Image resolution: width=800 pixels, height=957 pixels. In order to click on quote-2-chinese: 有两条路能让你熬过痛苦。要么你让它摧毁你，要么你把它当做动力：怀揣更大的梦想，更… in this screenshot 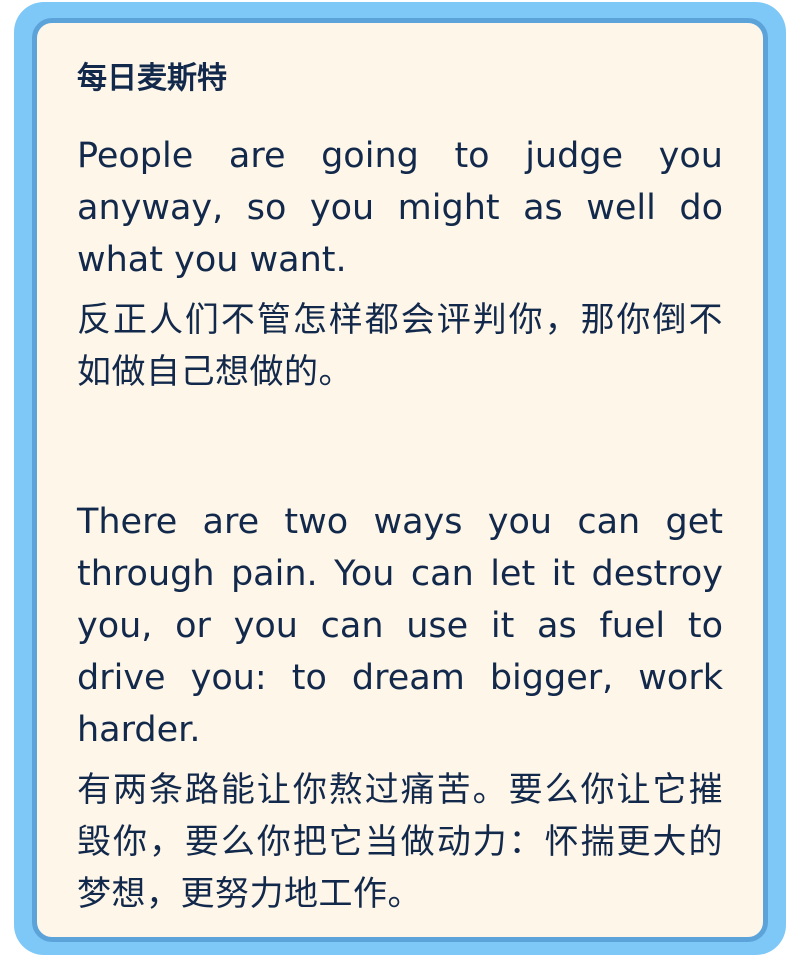, I will do `click(400, 842)`.